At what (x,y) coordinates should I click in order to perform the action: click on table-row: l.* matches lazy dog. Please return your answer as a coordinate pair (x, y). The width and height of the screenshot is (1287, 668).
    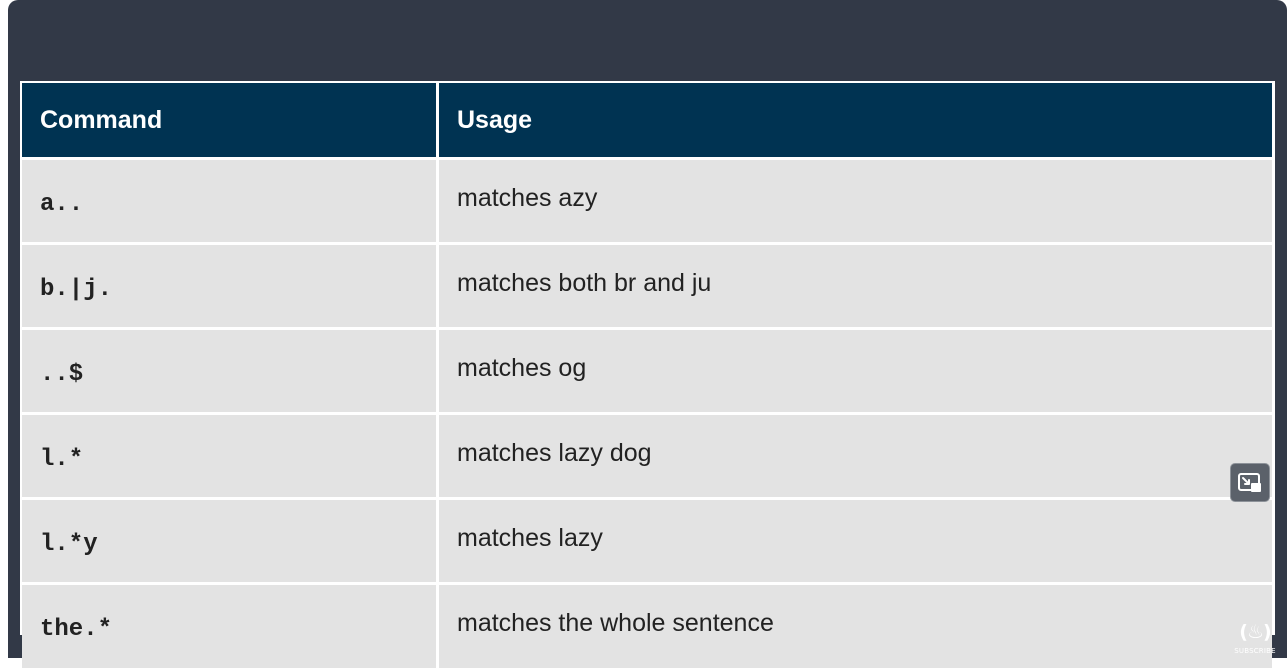
    Looking at the image, I should click on (647, 457).